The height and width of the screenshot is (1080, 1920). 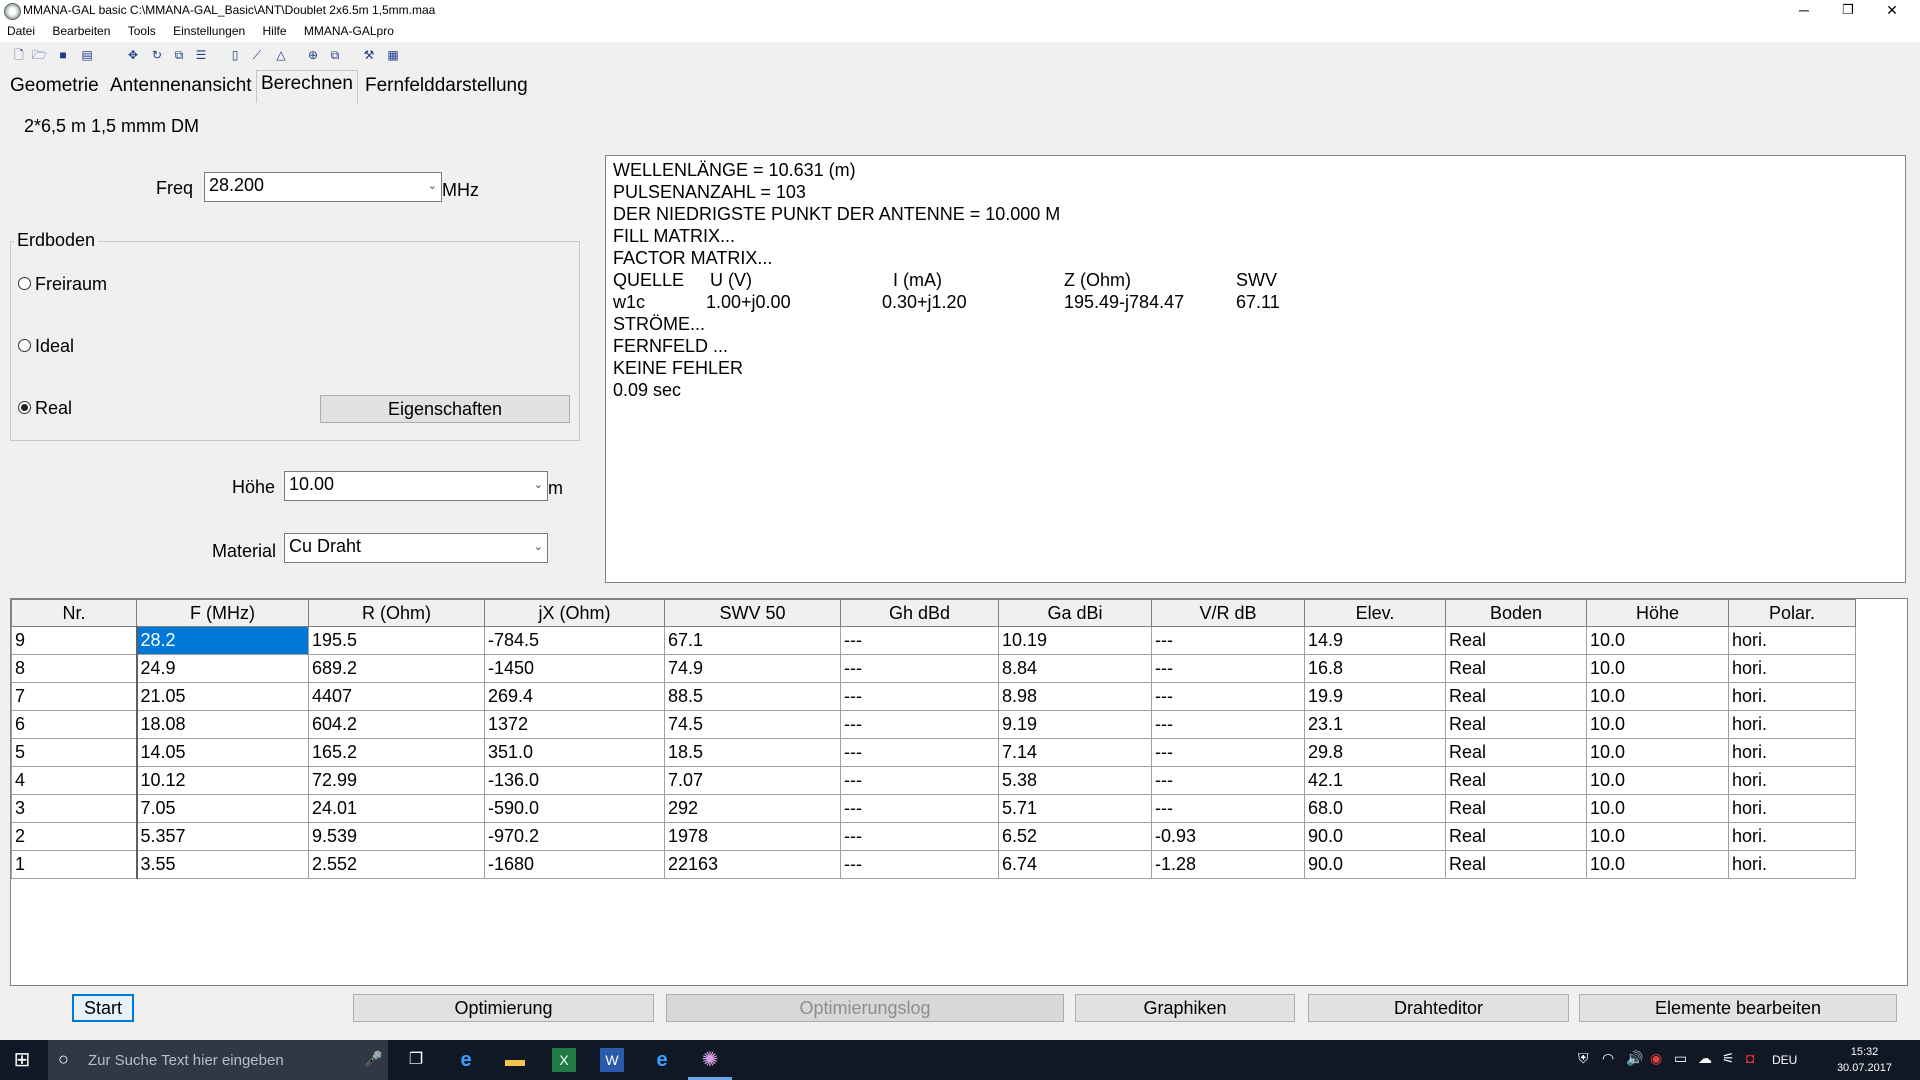 I want to click on cell-freq: 7.05, so click(x=222, y=808).